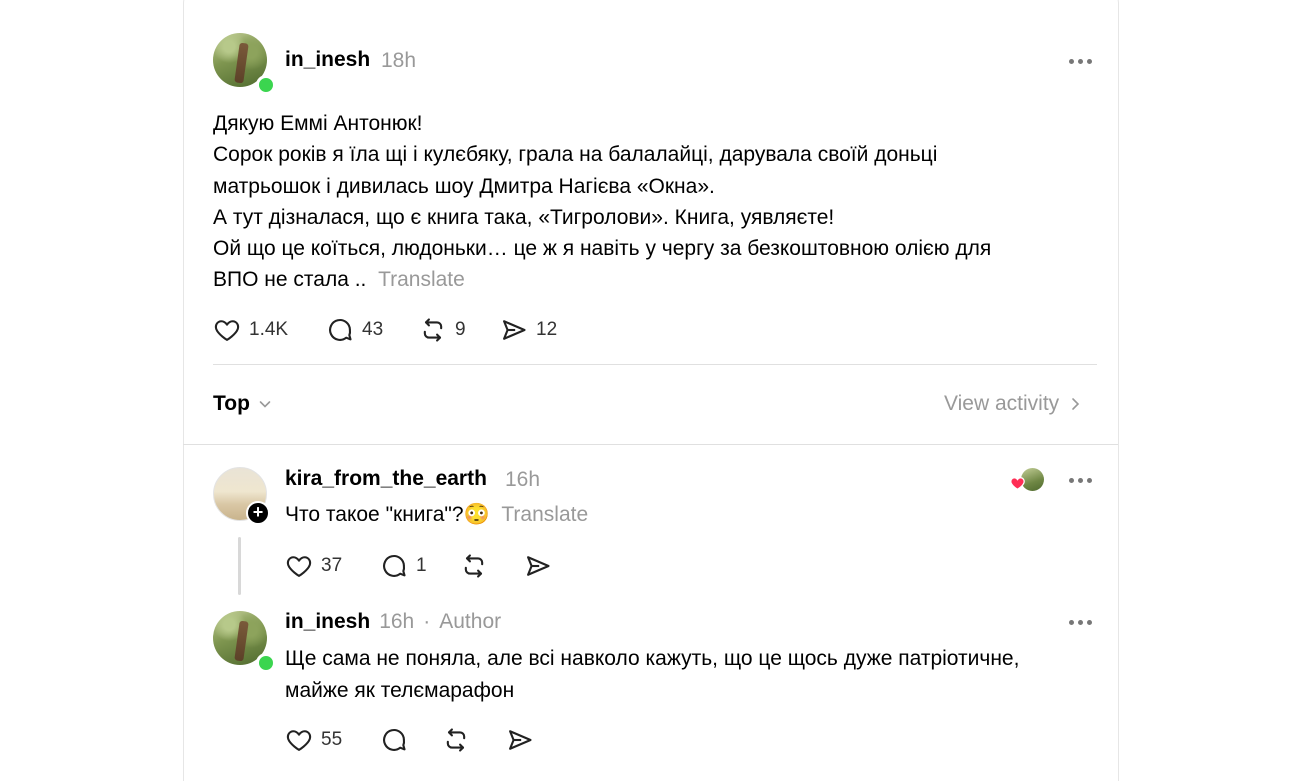 This screenshot has height=781, width=1300. Describe the element at coordinates (1076, 404) in the screenshot. I see `chevron-right-icon` at that location.